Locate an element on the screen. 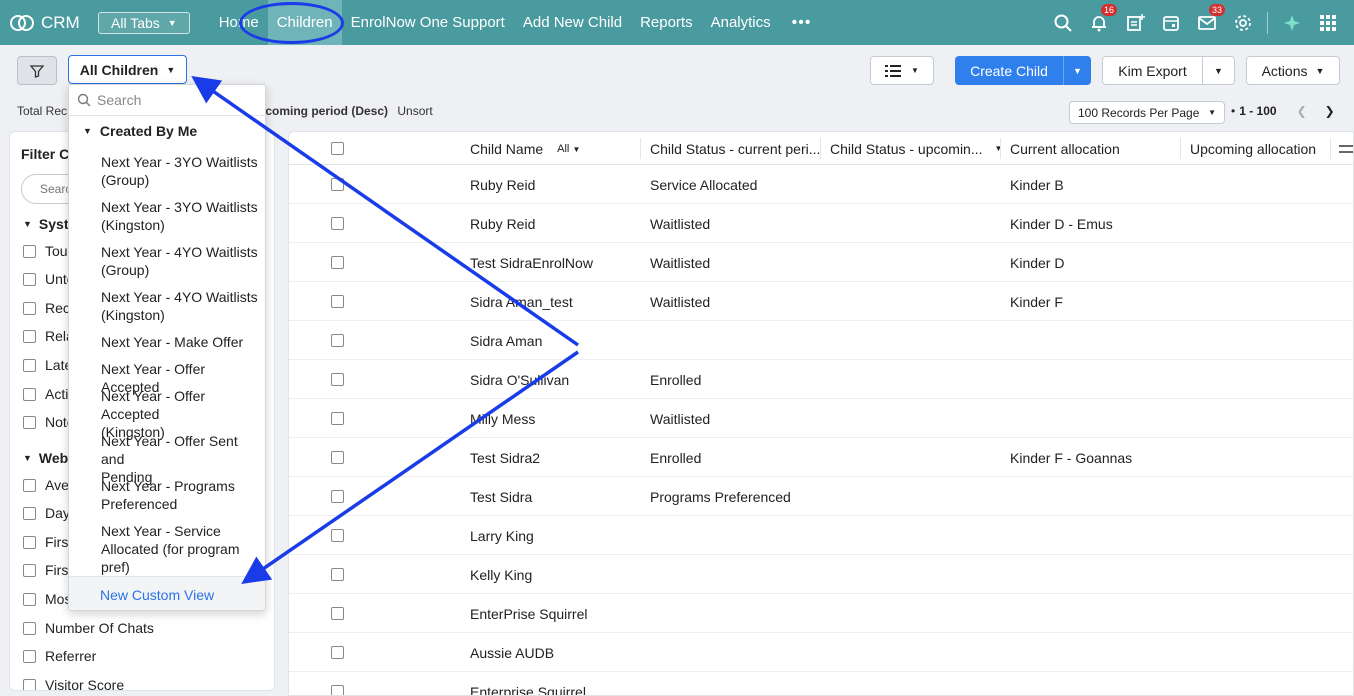 The height and width of the screenshot is (696, 1354). nav-tab-reports: Reports is located at coordinates (666, 22).